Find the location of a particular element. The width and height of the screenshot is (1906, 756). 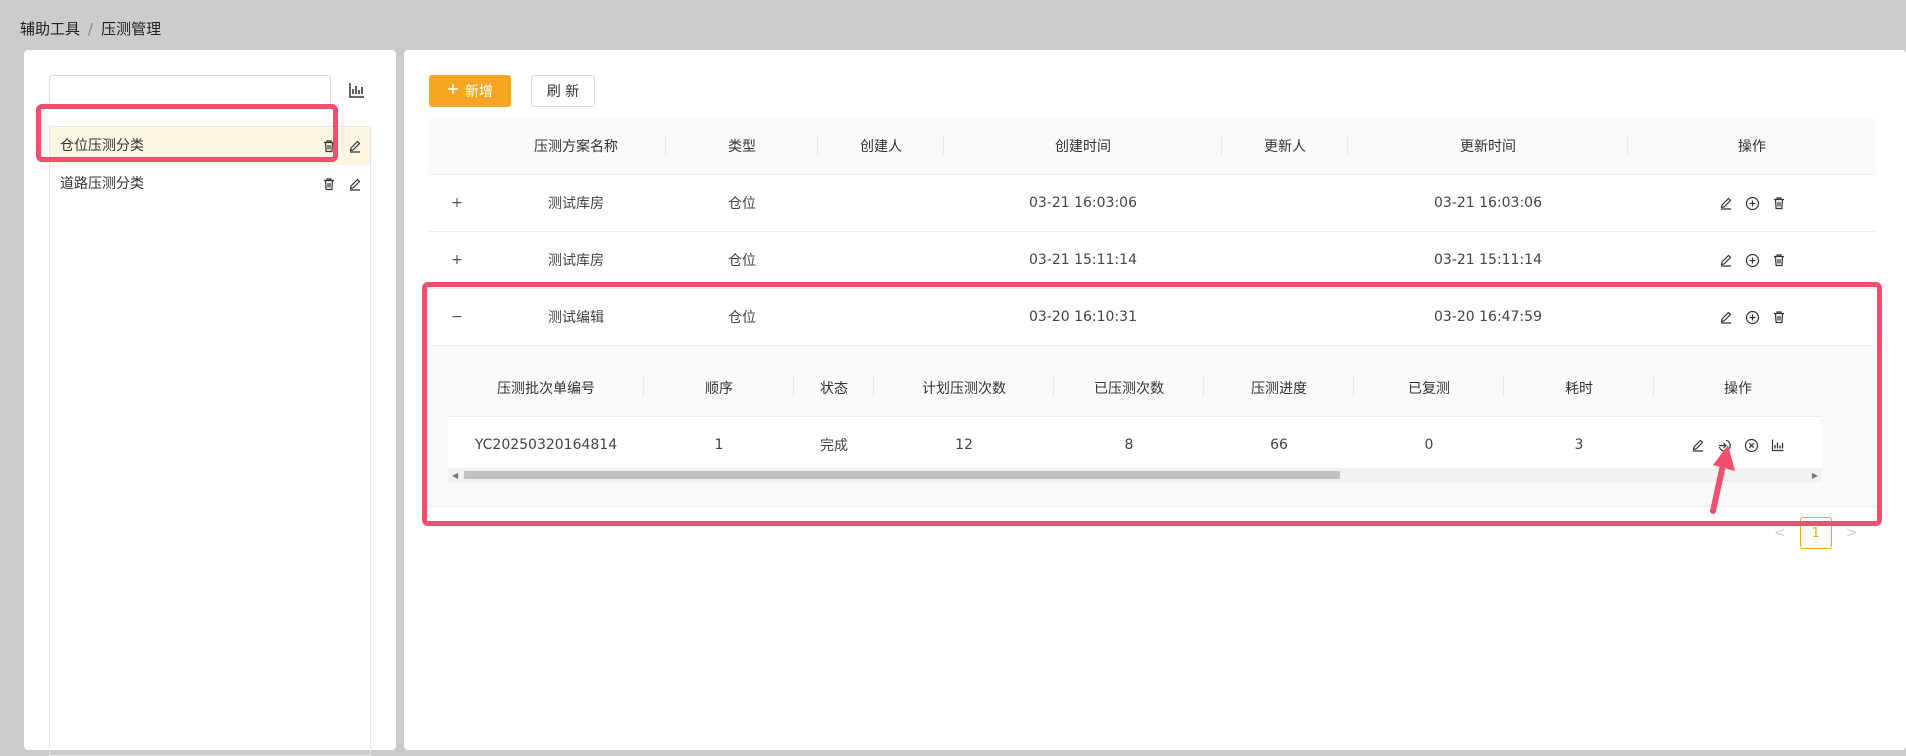

category-item-road: 道路压测分类 is located at coordinates (210, 184).